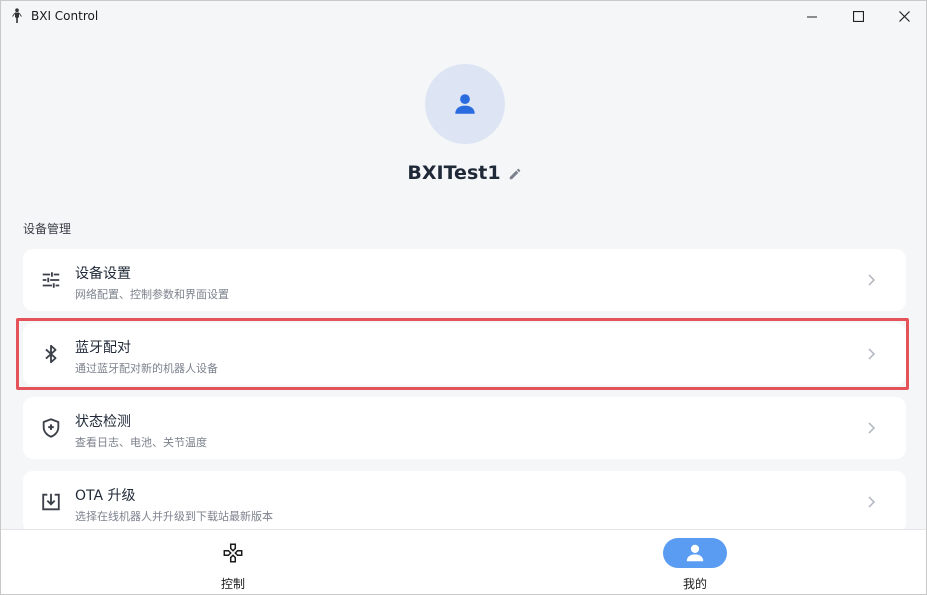  I want to click on section-label: 设备管理, so click(47, 229).